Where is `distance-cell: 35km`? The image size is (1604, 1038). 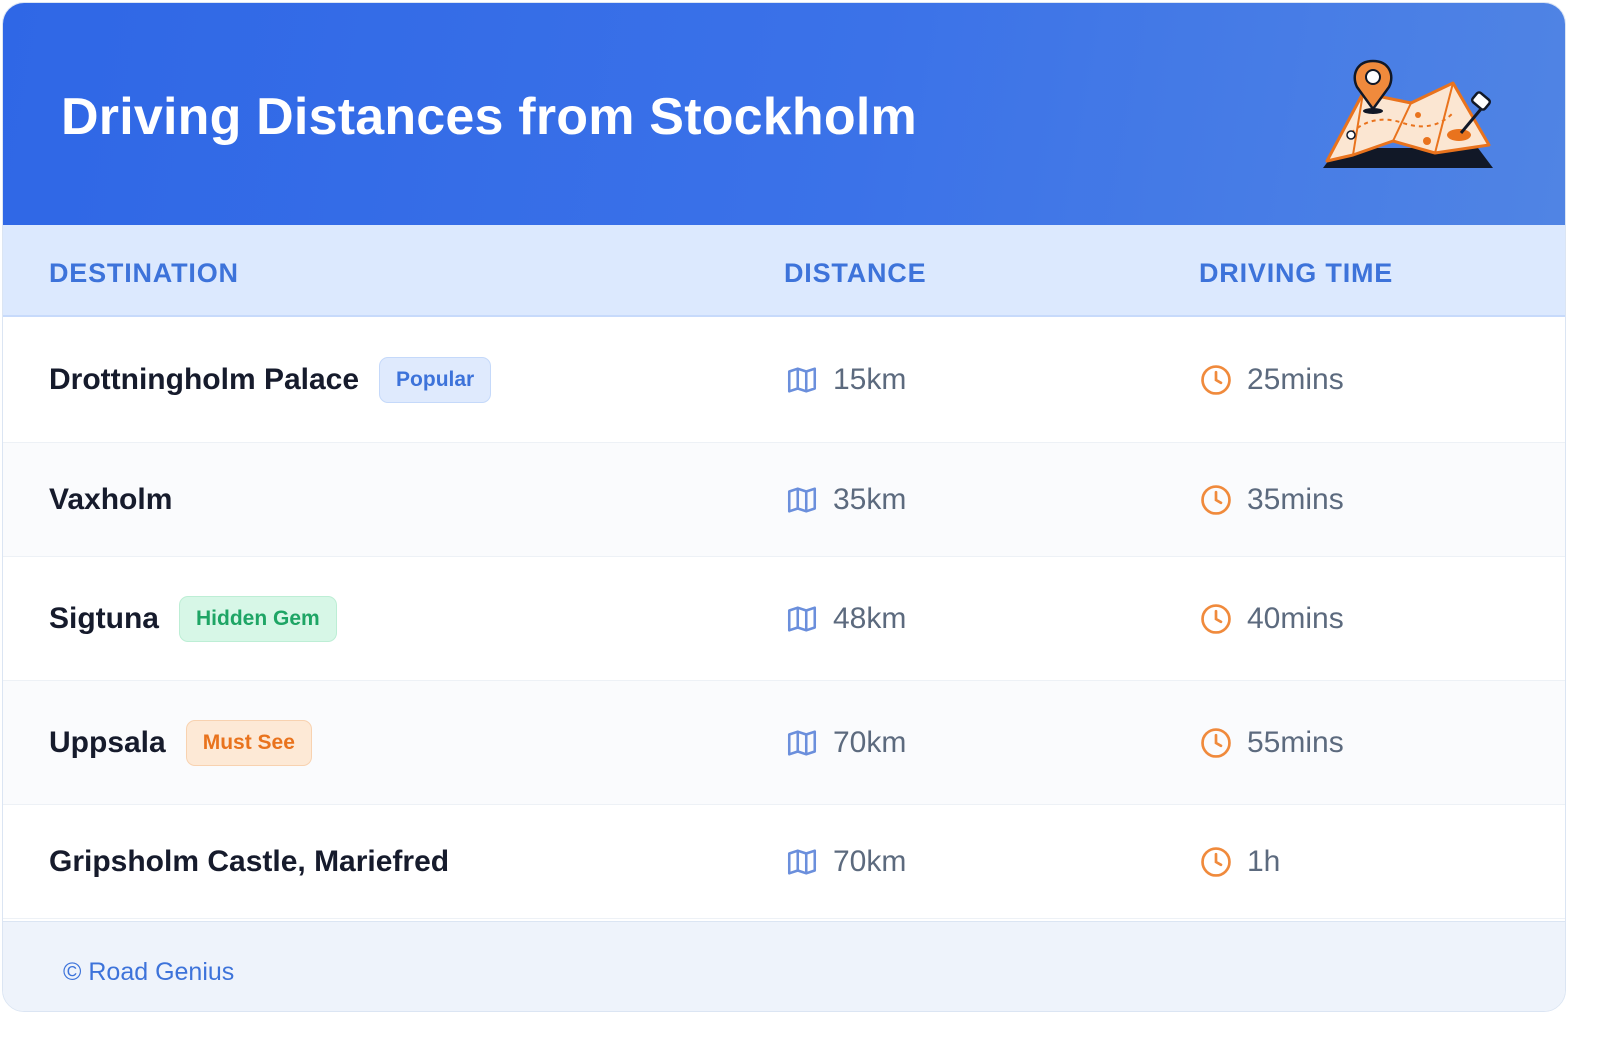
distance-cell: 35km is located at coordinates (845, 499).